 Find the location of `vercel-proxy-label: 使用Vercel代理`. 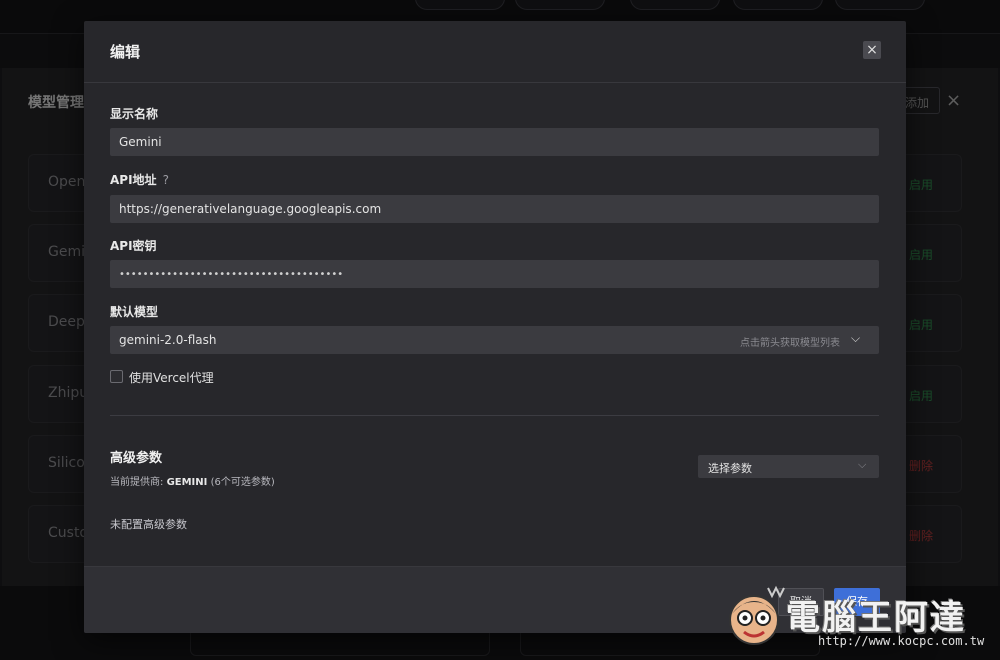

vercel-proxy-label: 使用Vercel代理 is located at coordinates (171, 377).